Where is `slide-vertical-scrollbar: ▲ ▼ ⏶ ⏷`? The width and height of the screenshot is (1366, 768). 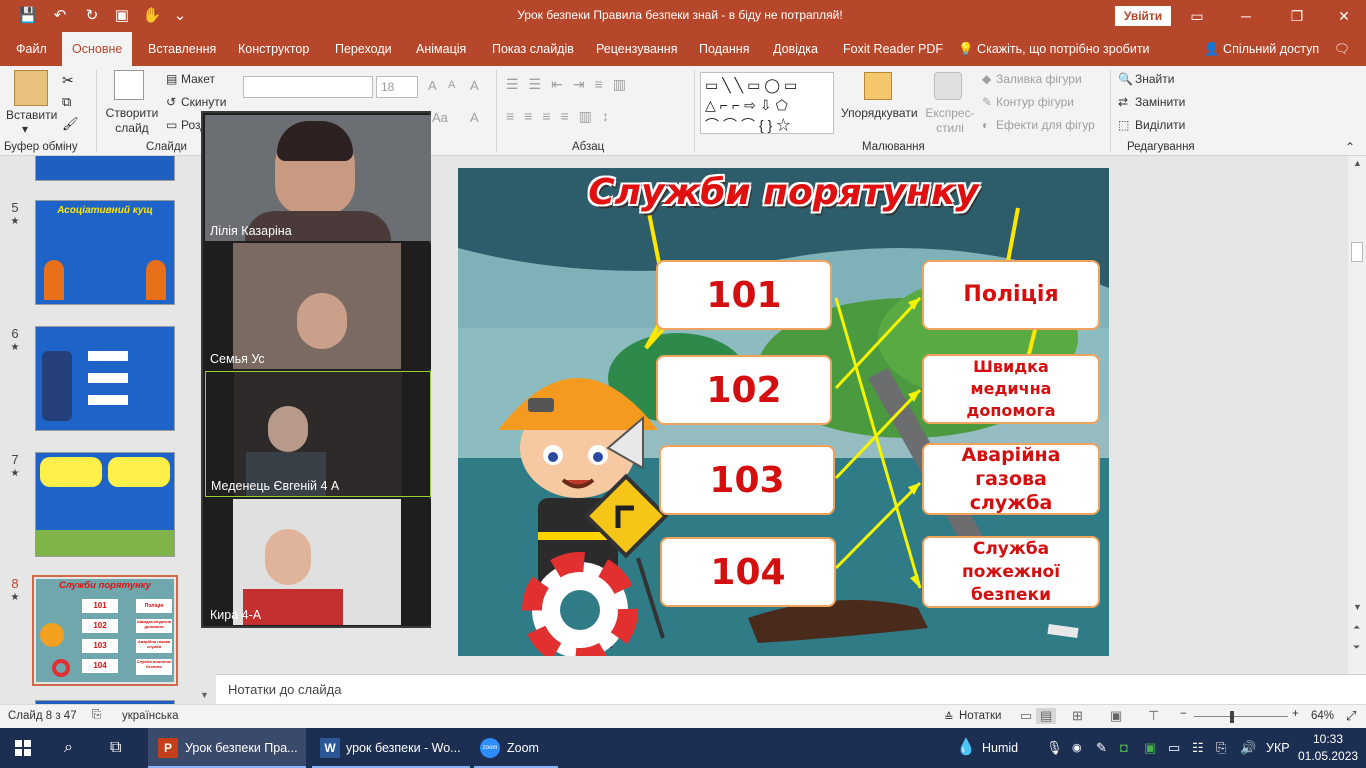
slide-vertical-scrollbar: ▲ ▼ ⏶ ⏷ is located at coordinates (1357, 415).